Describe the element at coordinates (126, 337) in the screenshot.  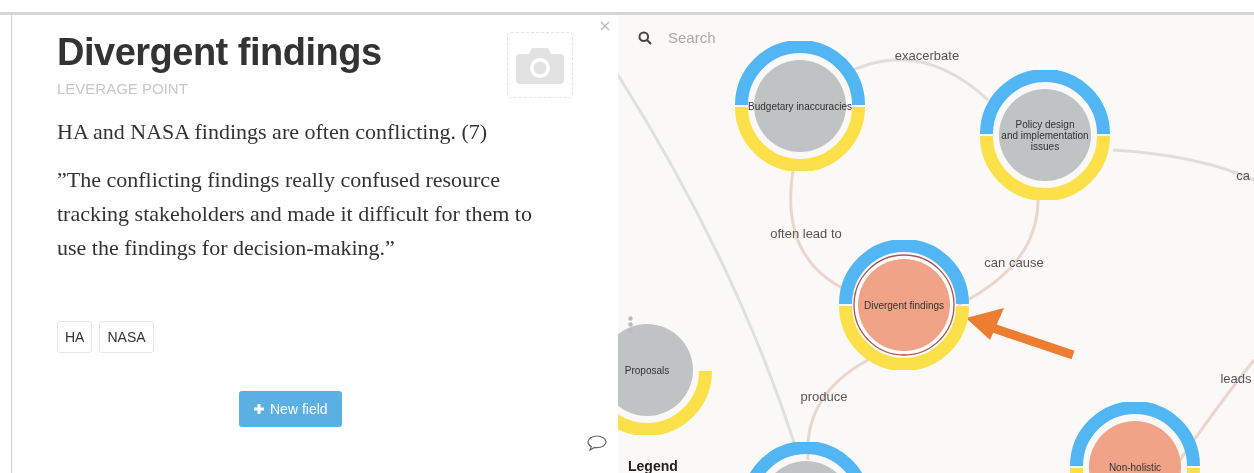
I see `tag: NASA` at that location.